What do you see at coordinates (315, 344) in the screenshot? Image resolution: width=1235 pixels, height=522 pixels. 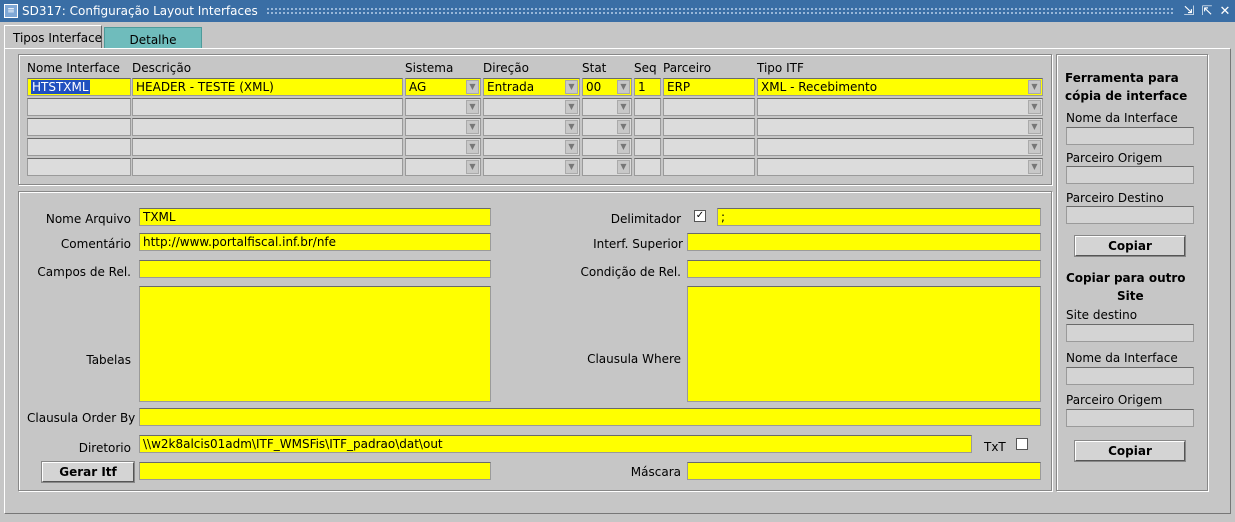 I see `tabelas-textarea` at bounding box center [315, 344].